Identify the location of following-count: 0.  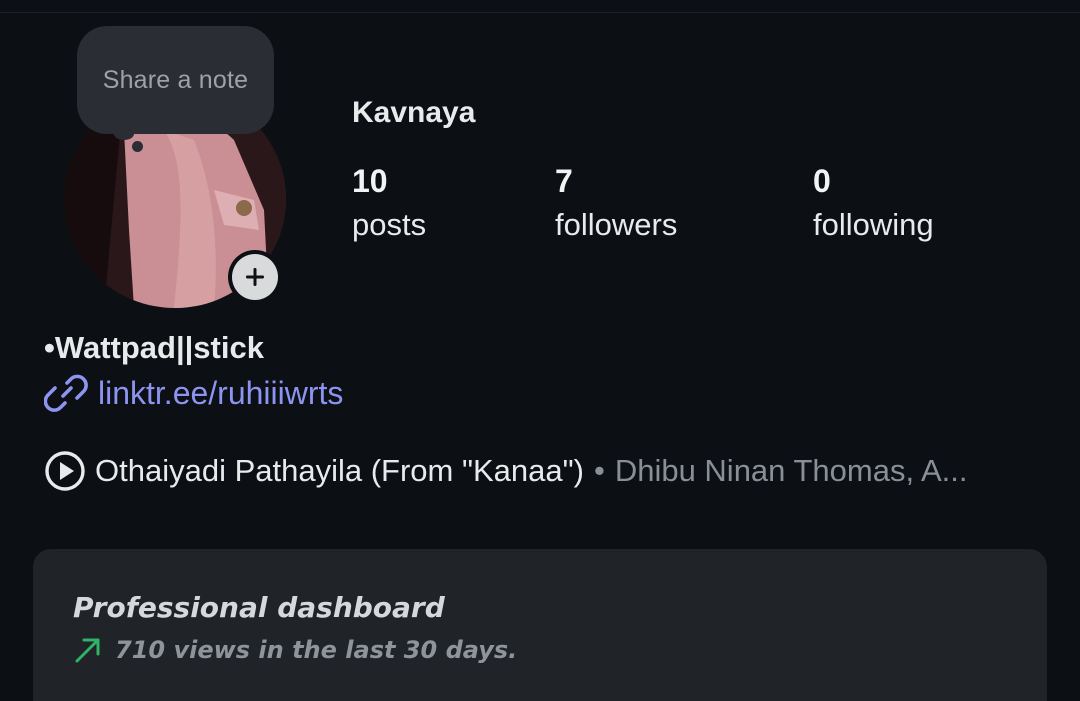
(822, 181).